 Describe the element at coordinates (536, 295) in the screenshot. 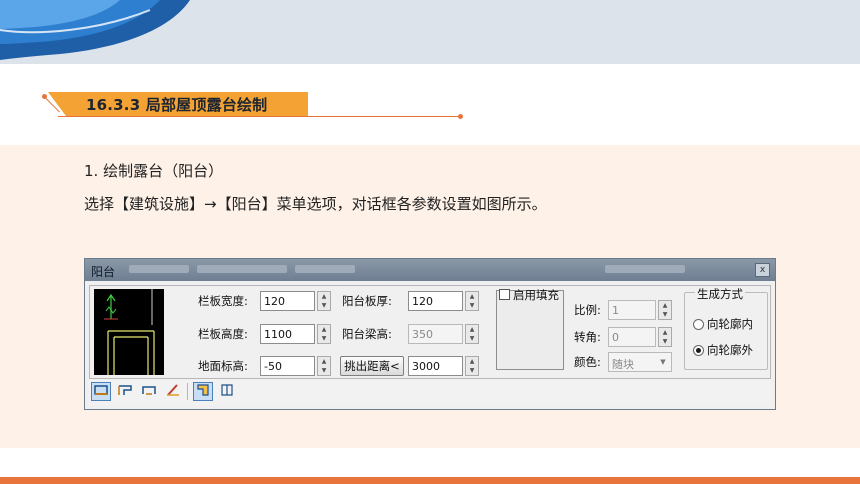

I see `enable-fill-label: 启用填充` at that location.